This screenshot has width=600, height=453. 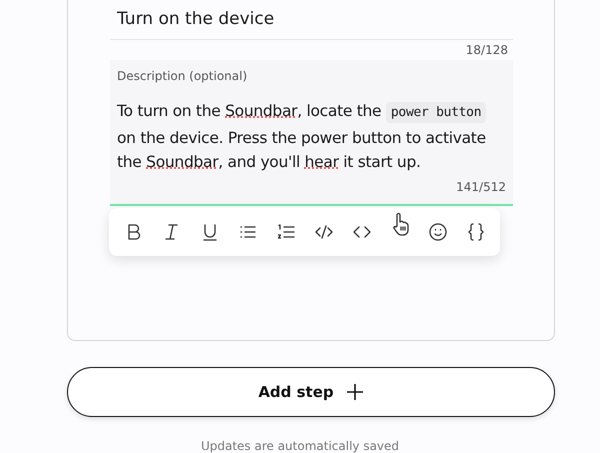 I want to click on plus-icon, so click(x=355, y=392).